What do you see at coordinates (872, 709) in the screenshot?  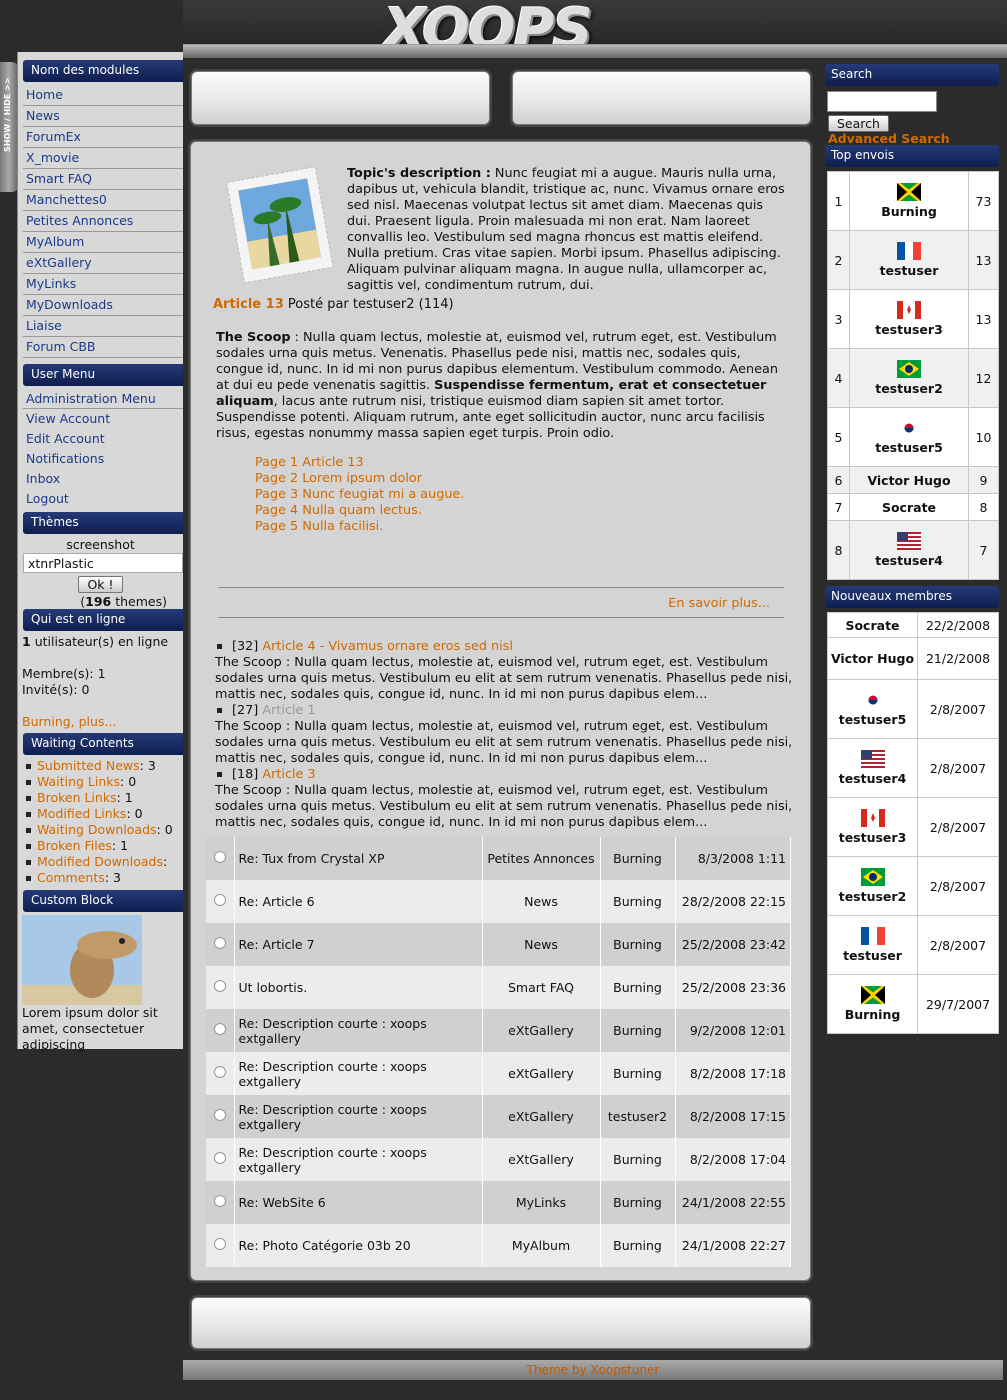 I see `new-member-cell: testuser5` at bounding box center [872, 709].